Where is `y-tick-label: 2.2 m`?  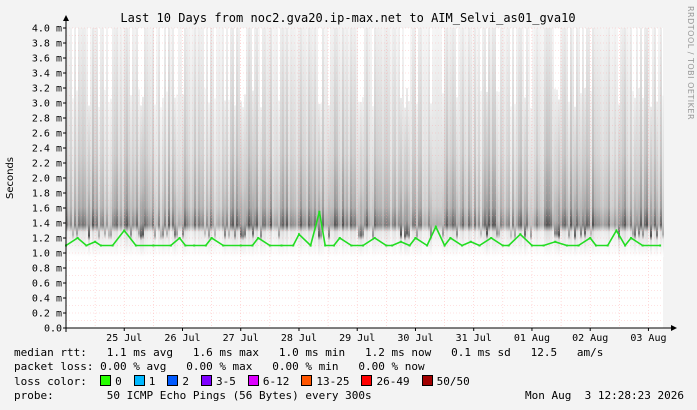
y-tick-label: 2.2 m is located at coordinates (47, 164).